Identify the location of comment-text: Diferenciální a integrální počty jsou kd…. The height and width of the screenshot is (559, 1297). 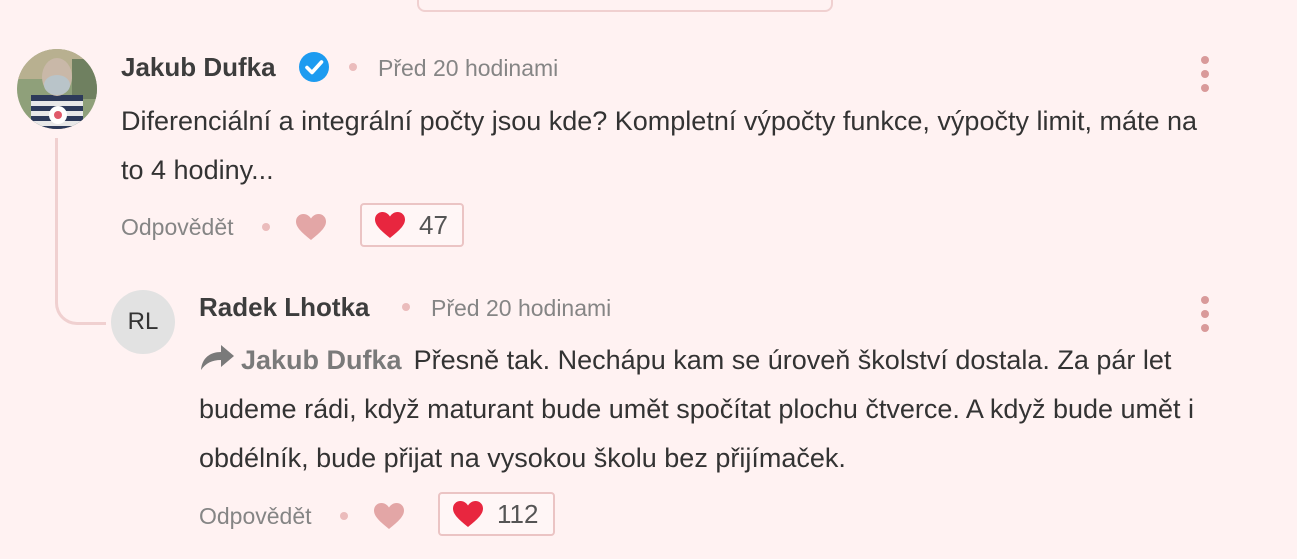
(659, 145).